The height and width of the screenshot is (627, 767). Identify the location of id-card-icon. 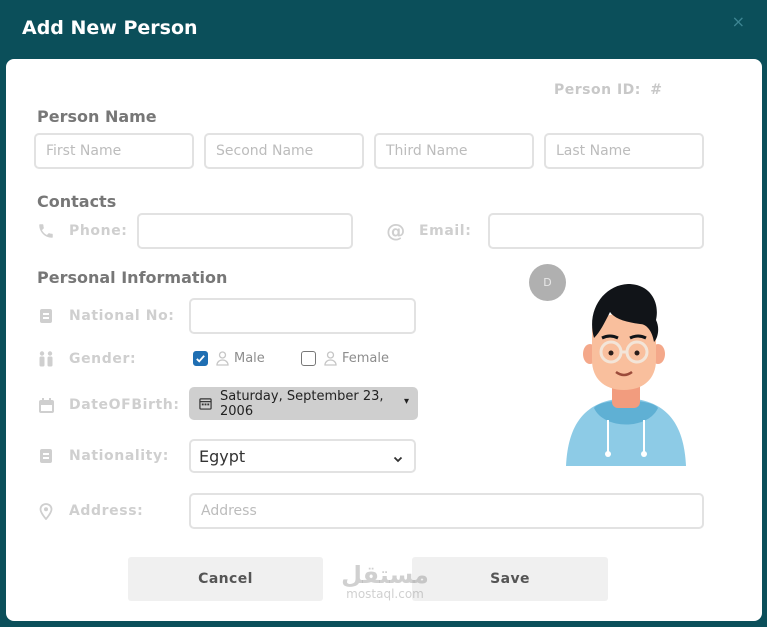
(46, 316).